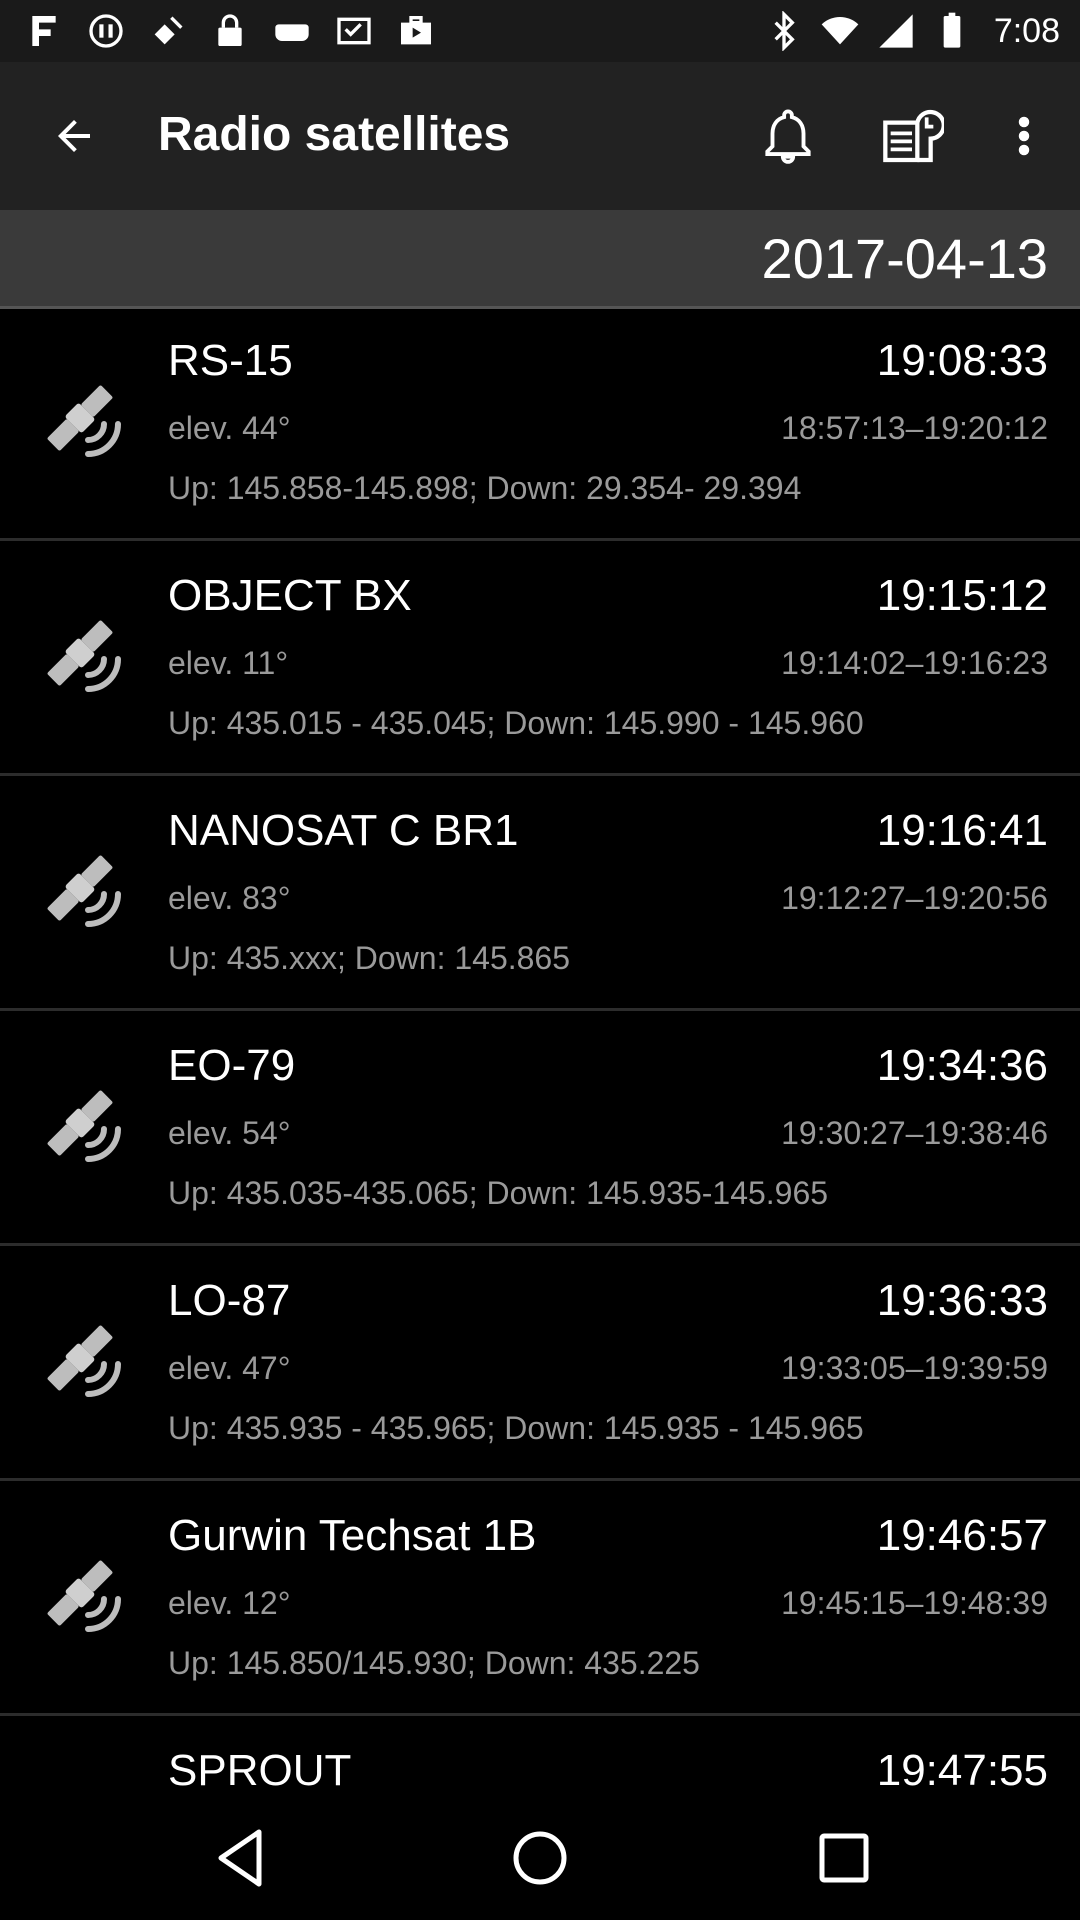  I want to click on wifi-icon, so click(840, 31).